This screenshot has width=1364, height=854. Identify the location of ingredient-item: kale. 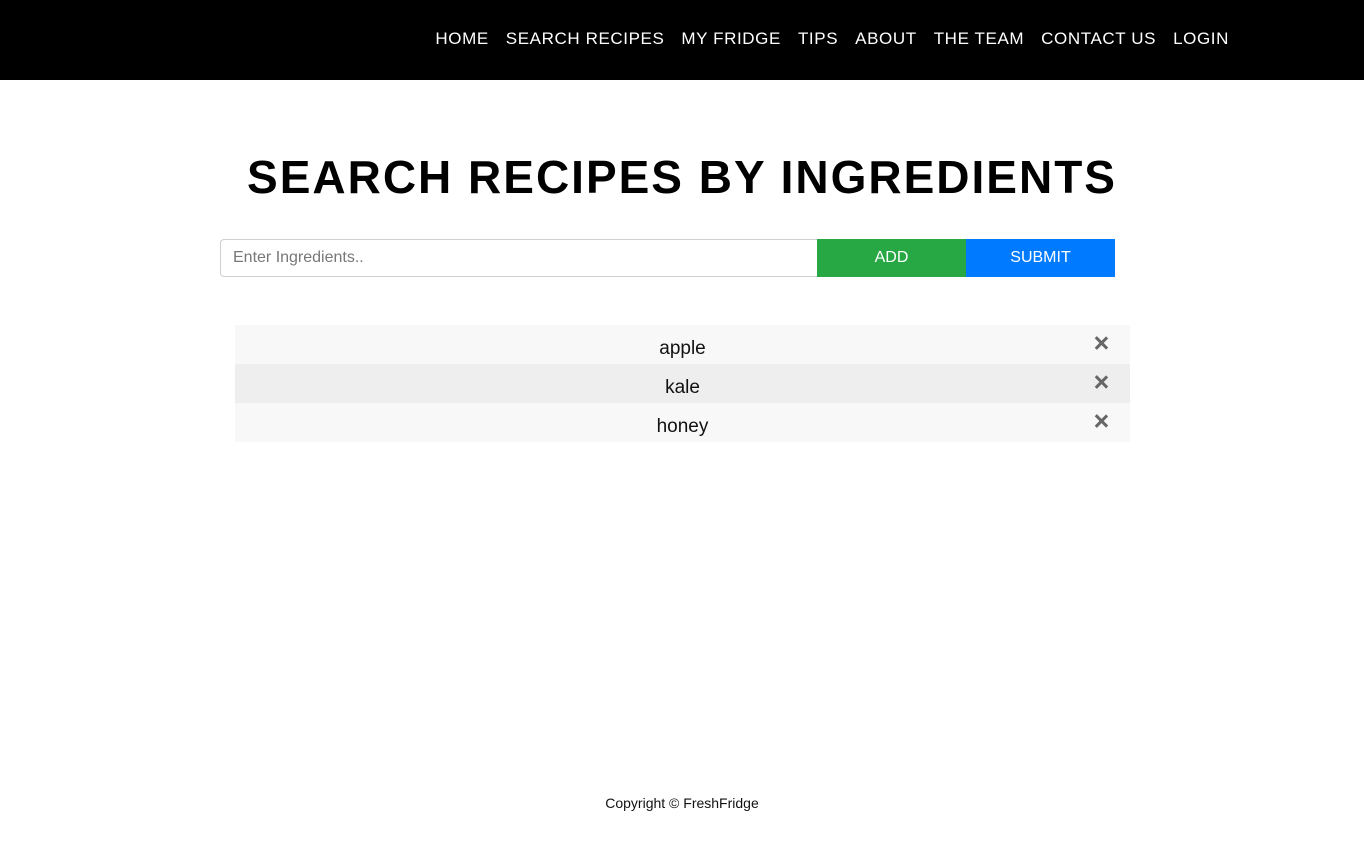
(682, 383).